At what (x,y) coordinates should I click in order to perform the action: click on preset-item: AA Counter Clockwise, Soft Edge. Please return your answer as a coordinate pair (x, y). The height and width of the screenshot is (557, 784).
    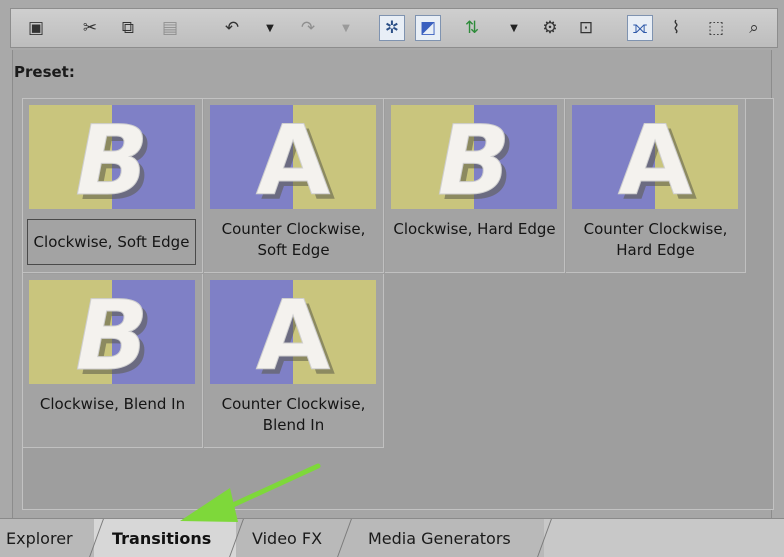
    Looking at the image, I should click on (294, 186).